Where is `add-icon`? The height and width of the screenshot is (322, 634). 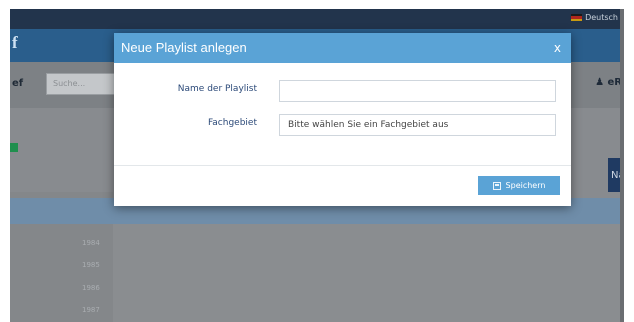 add-icon is located at coordinates (14, 147).